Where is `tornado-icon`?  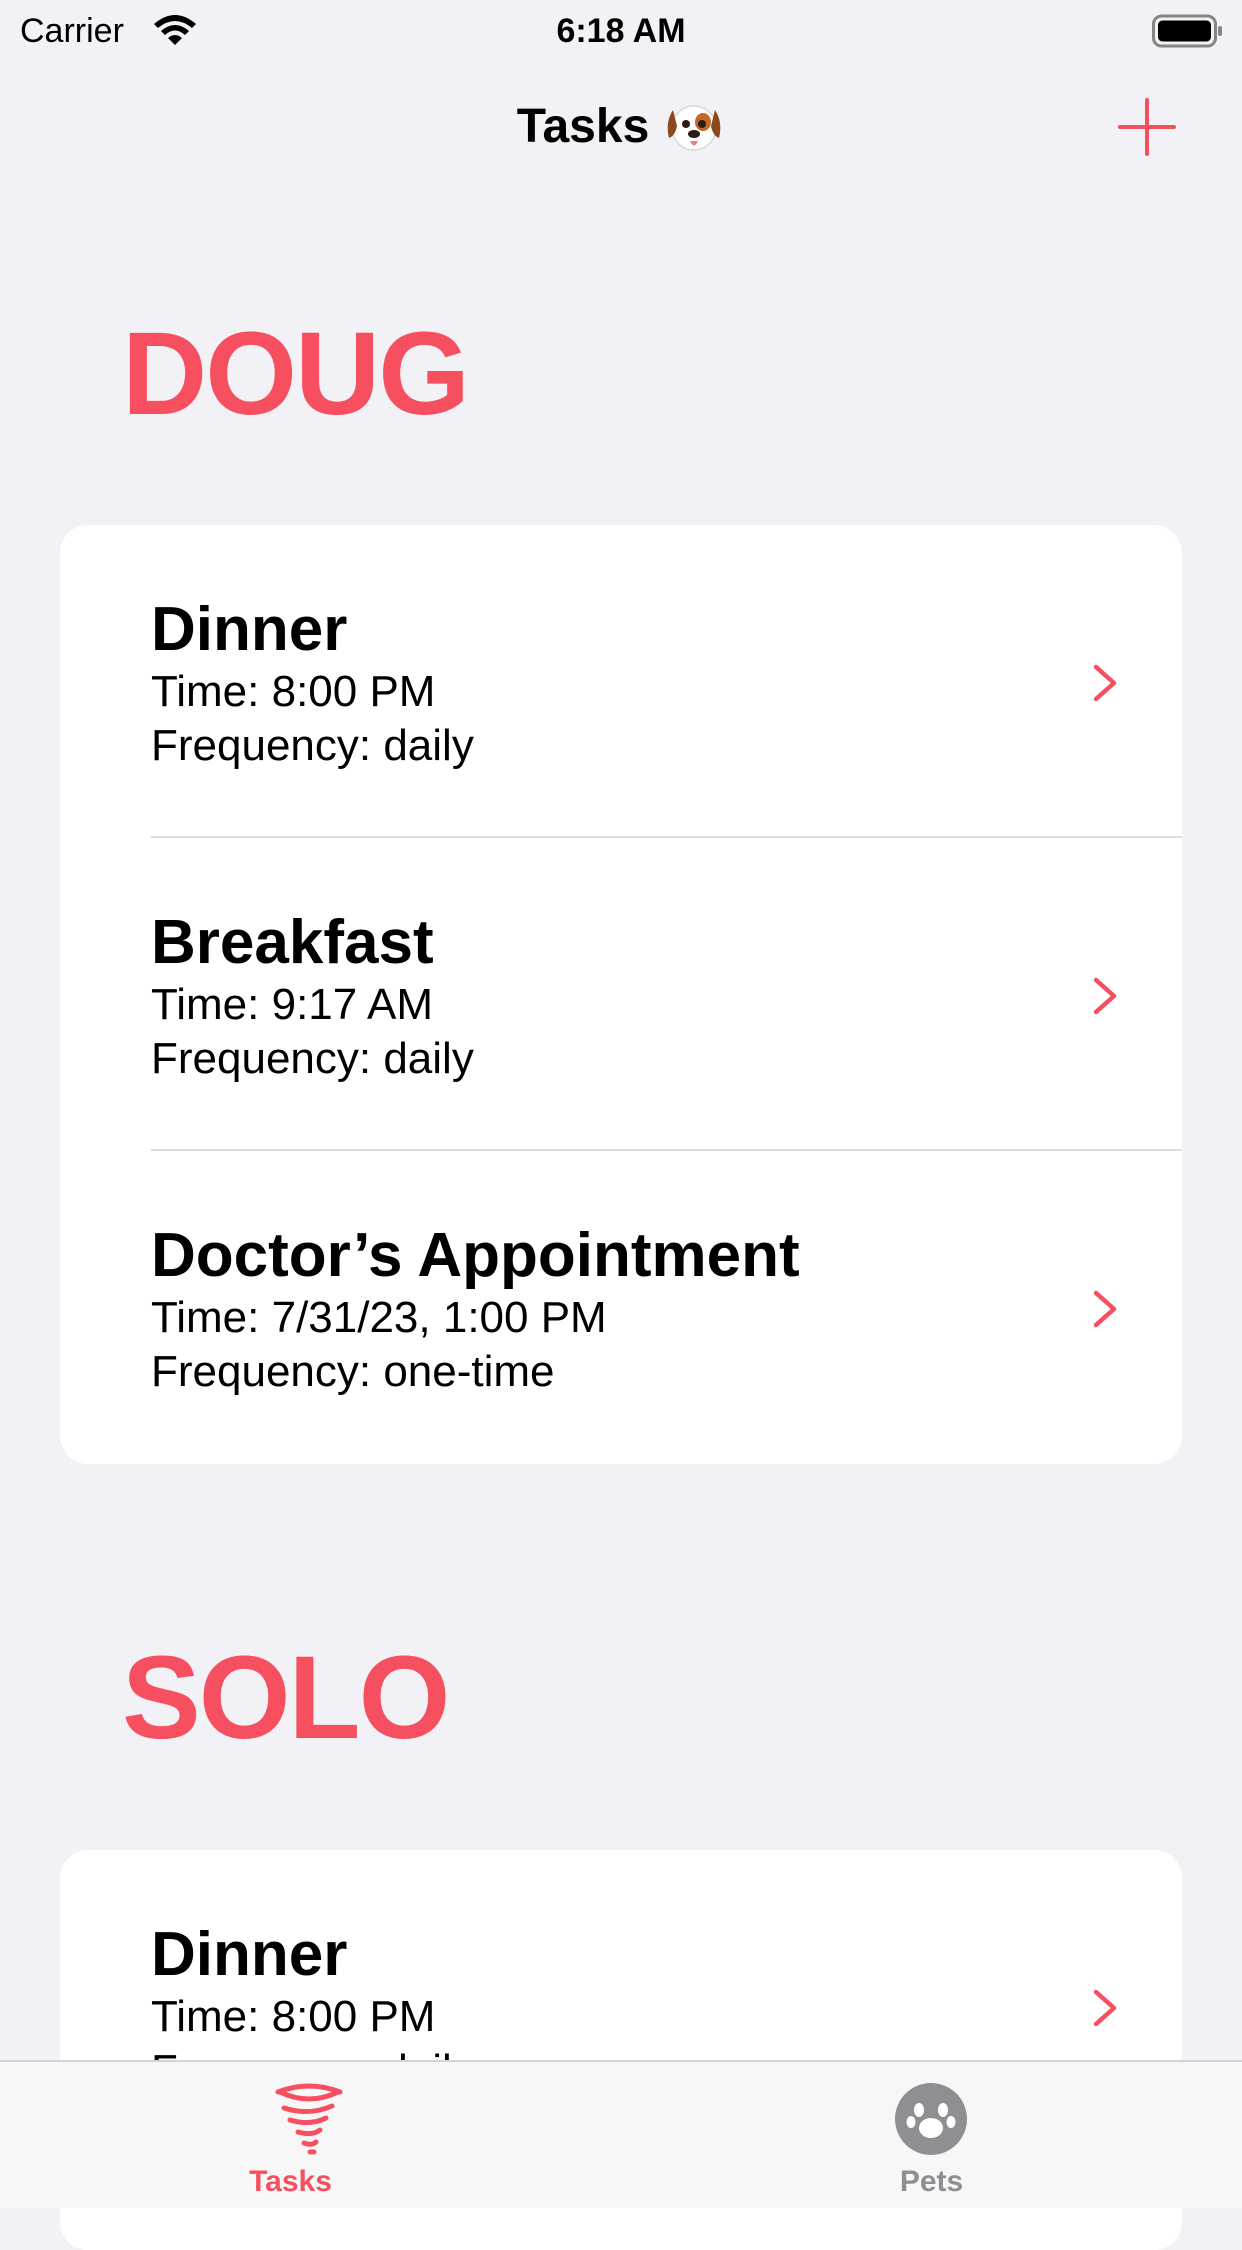
tornado-icon is located at coordinates (309, 2119).